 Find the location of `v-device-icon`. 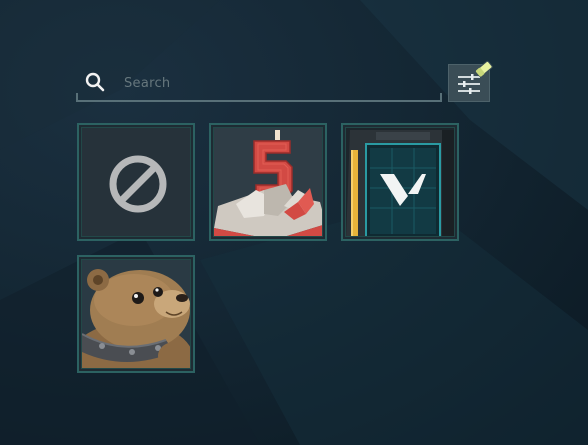

v-device-icon is located at coordinates (400, 182).